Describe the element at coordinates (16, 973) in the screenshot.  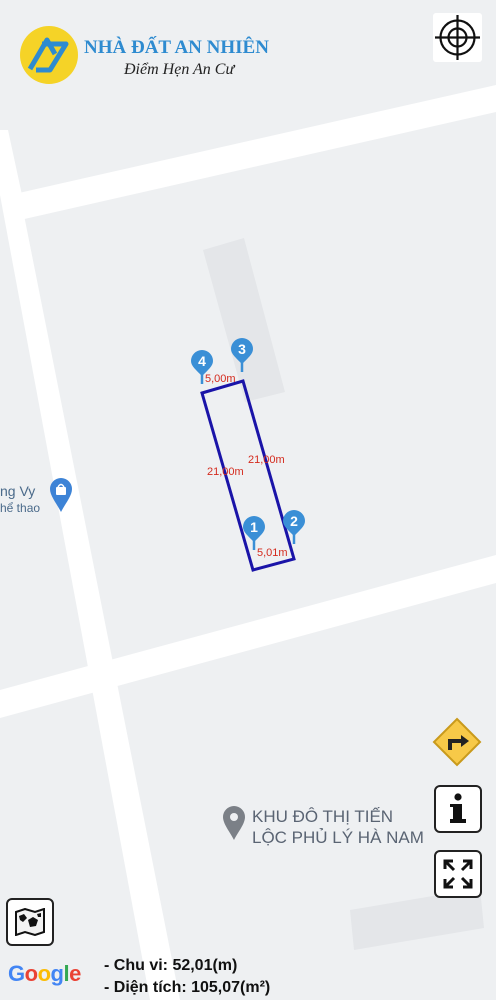
I see `google-letter: G` at that location.